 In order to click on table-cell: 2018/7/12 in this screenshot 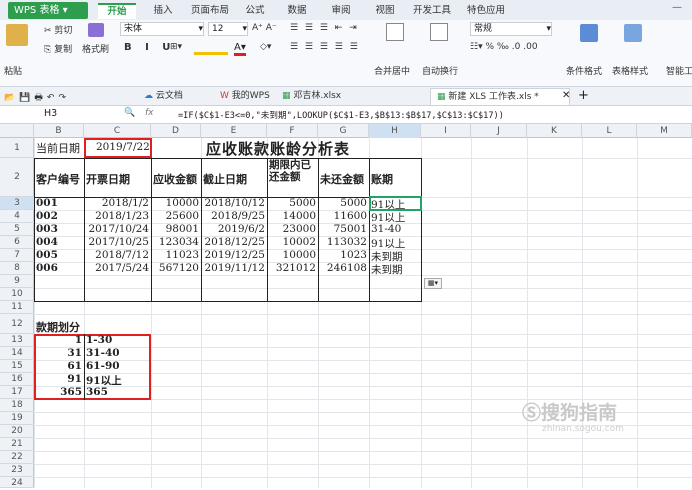, I will do `click(117, 255)`.